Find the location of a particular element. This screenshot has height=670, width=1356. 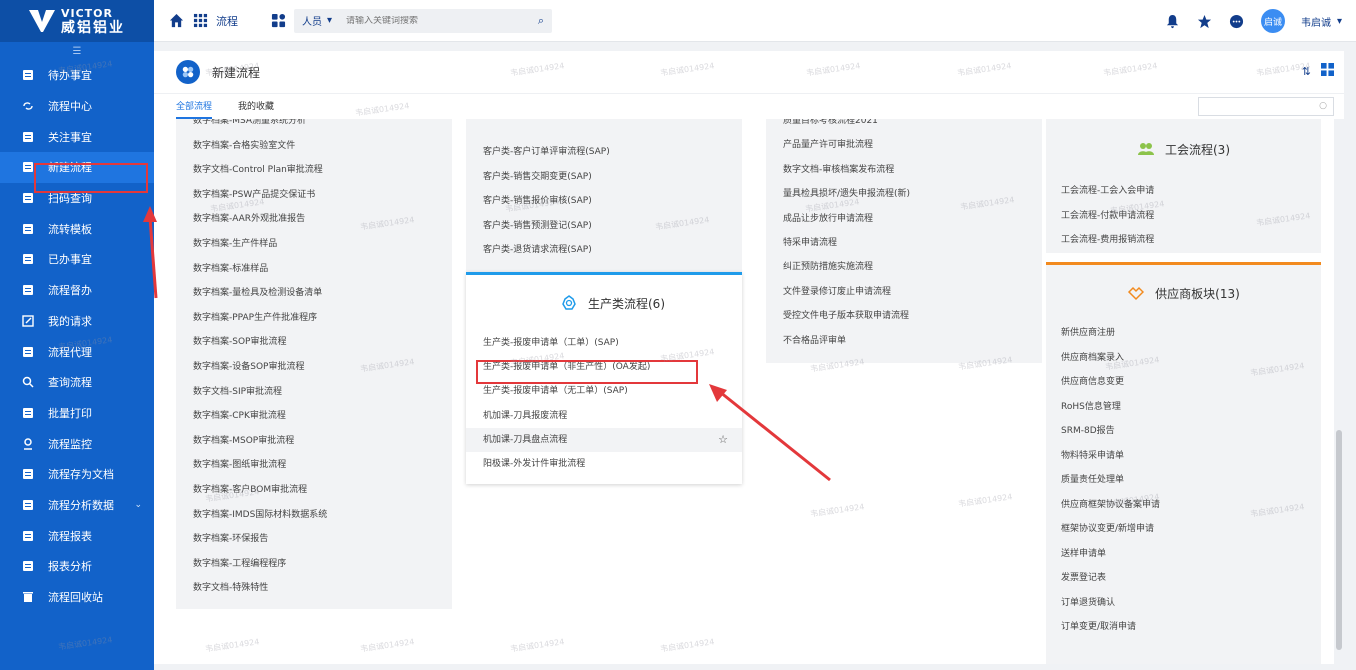

flow-link: 数字档案-量检具及检测设备清单 is located at coordinates (322, 293).